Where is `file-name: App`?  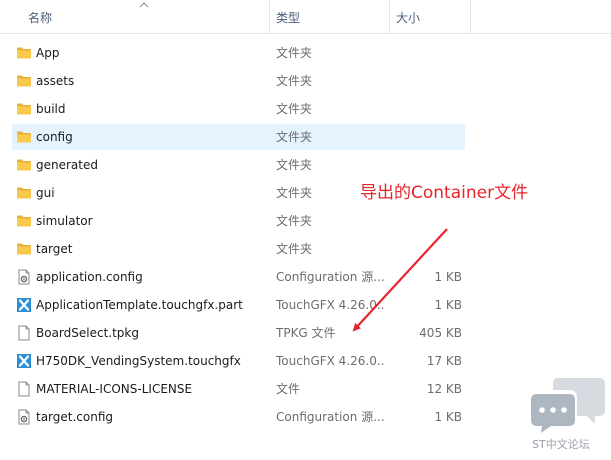
file-name: App is located at coordinates (48, 53).